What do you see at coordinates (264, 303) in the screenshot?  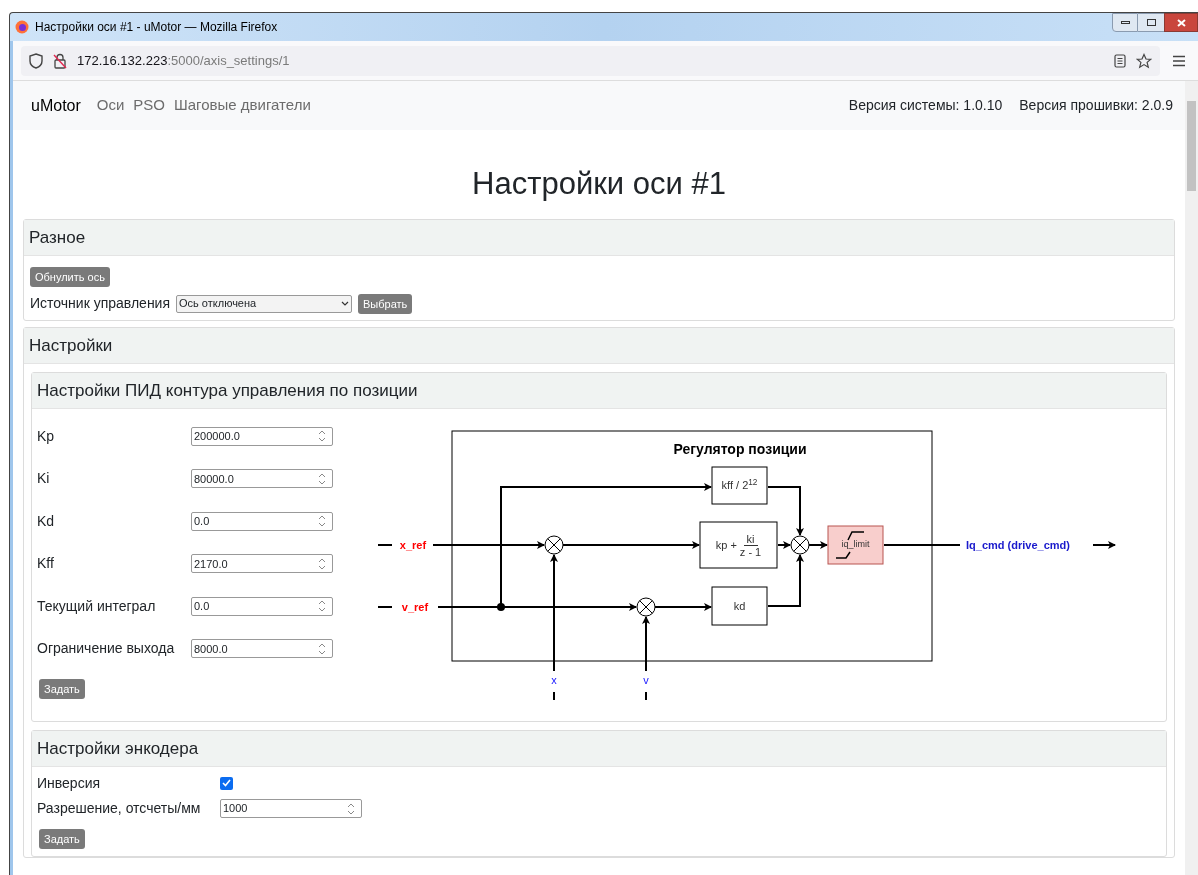 I see `source-select: Ось отключена` at bounding box center [264, 303].